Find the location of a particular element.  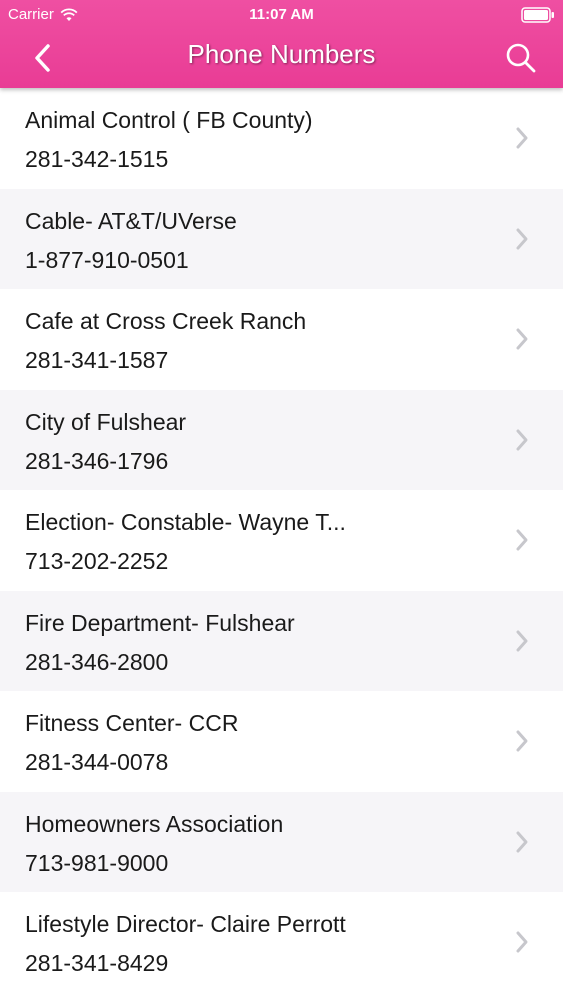

search-button is located at coordinates (521, 58).